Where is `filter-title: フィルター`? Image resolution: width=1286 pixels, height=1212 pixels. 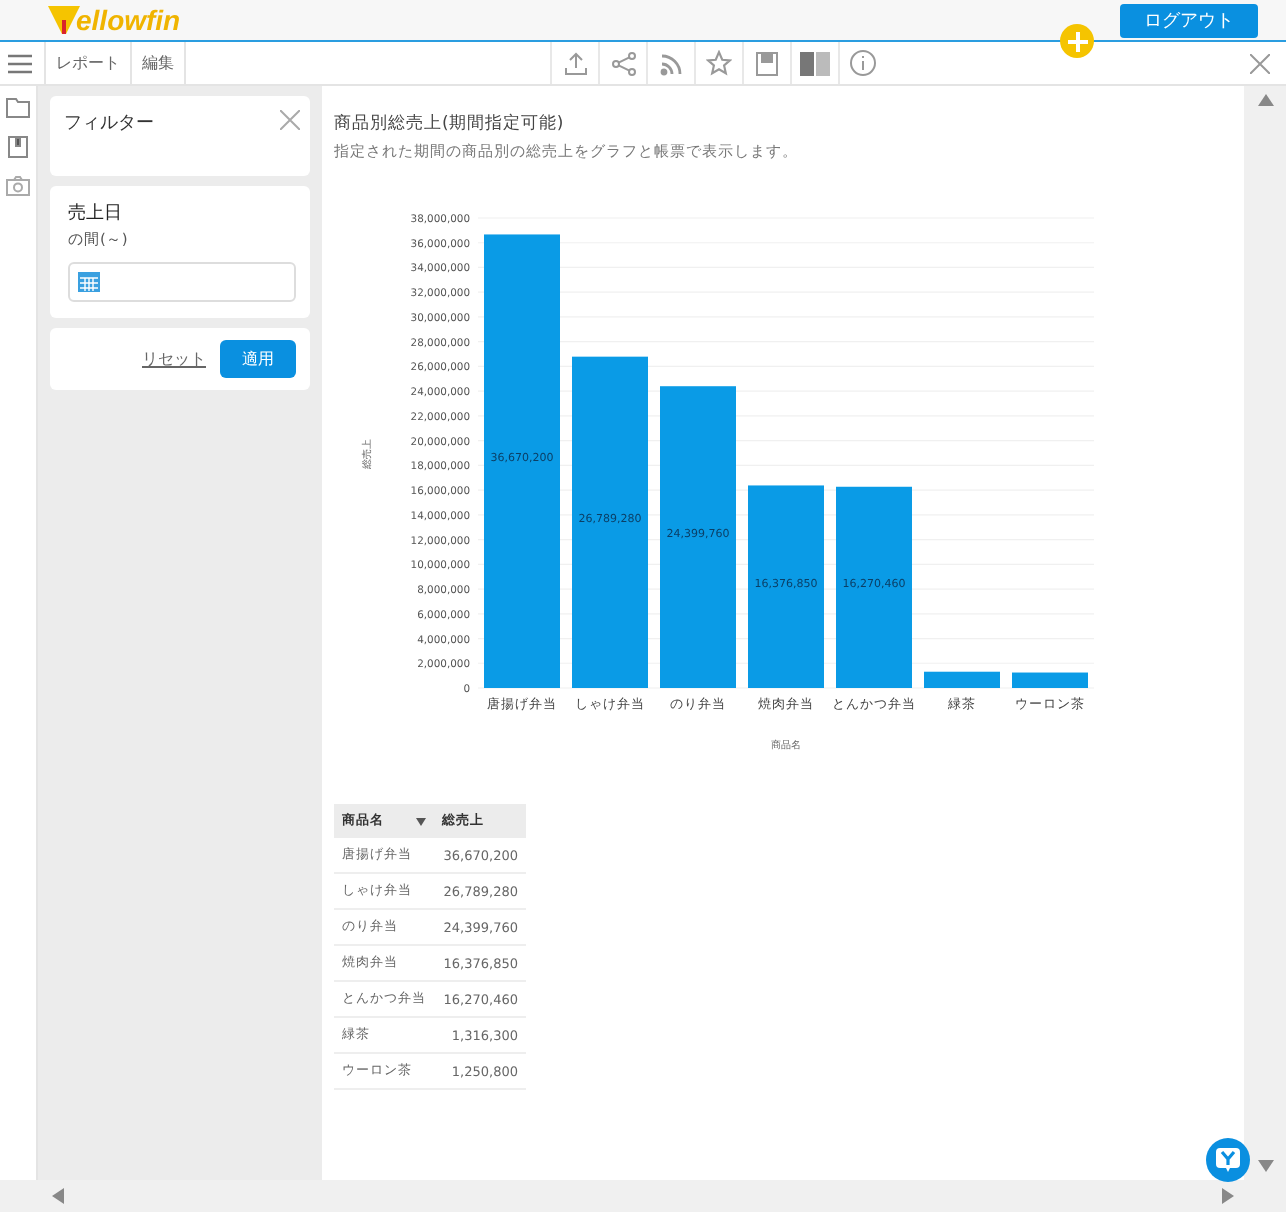
filter-title: フィルター is located at coordinates (109, 124).